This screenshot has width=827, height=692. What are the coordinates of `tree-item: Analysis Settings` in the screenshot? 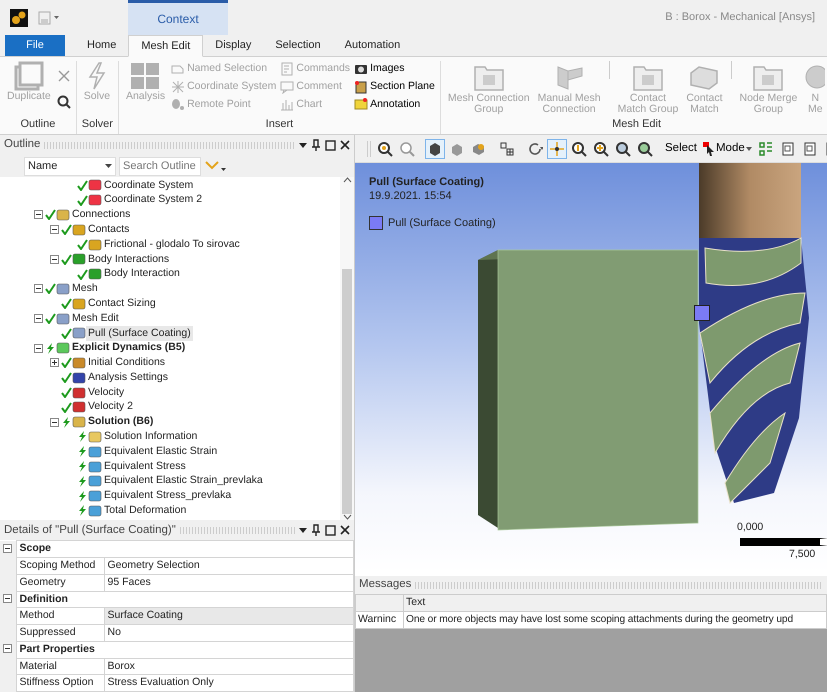 It's located at (128, 378).